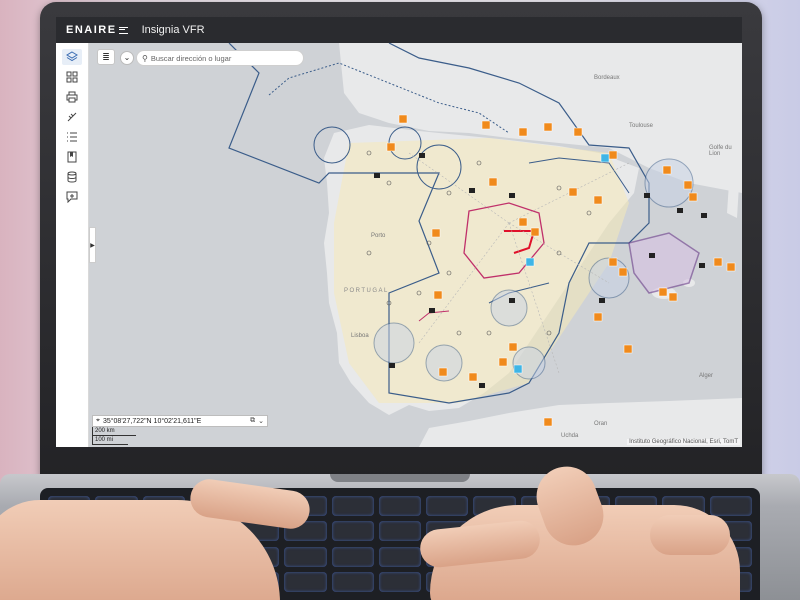  I want to click on map-label-porto: Porto, so click(378, 236).